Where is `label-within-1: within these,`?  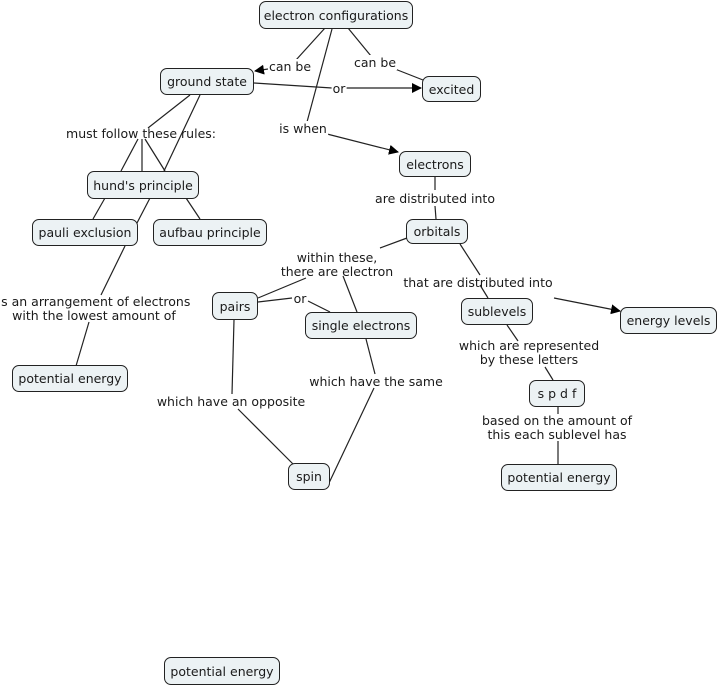
label-within-1: within these, is located at coordinates (337, 257).